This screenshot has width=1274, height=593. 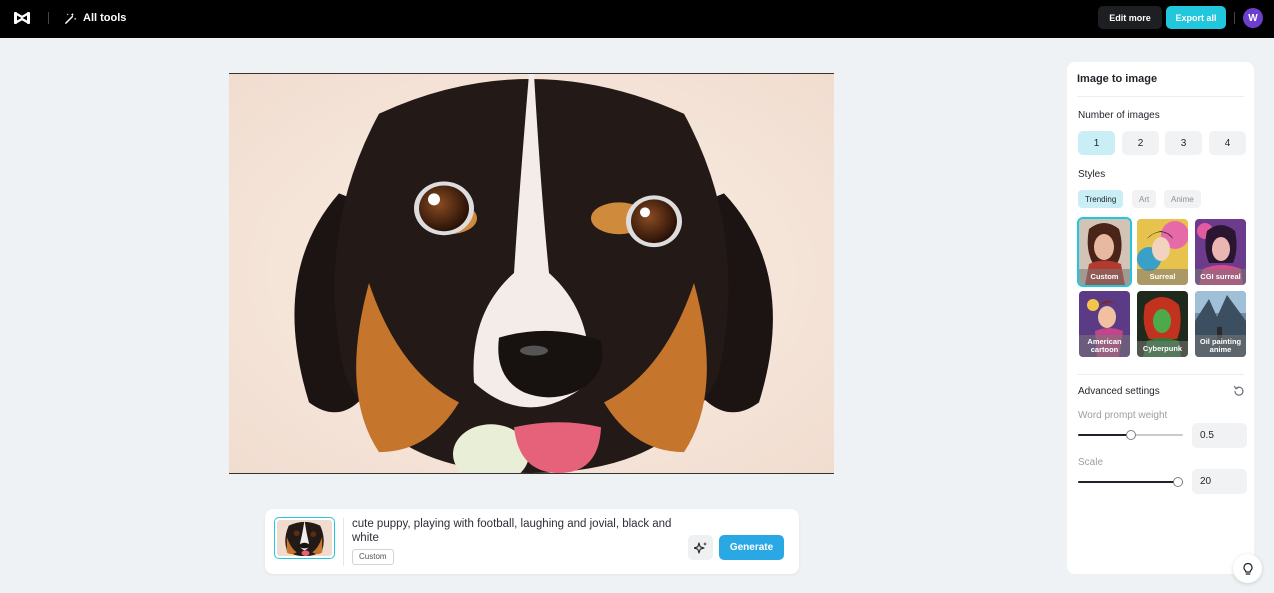 I want to click on style-card-label: Cyberpunk, so click(x=1162, y=349).